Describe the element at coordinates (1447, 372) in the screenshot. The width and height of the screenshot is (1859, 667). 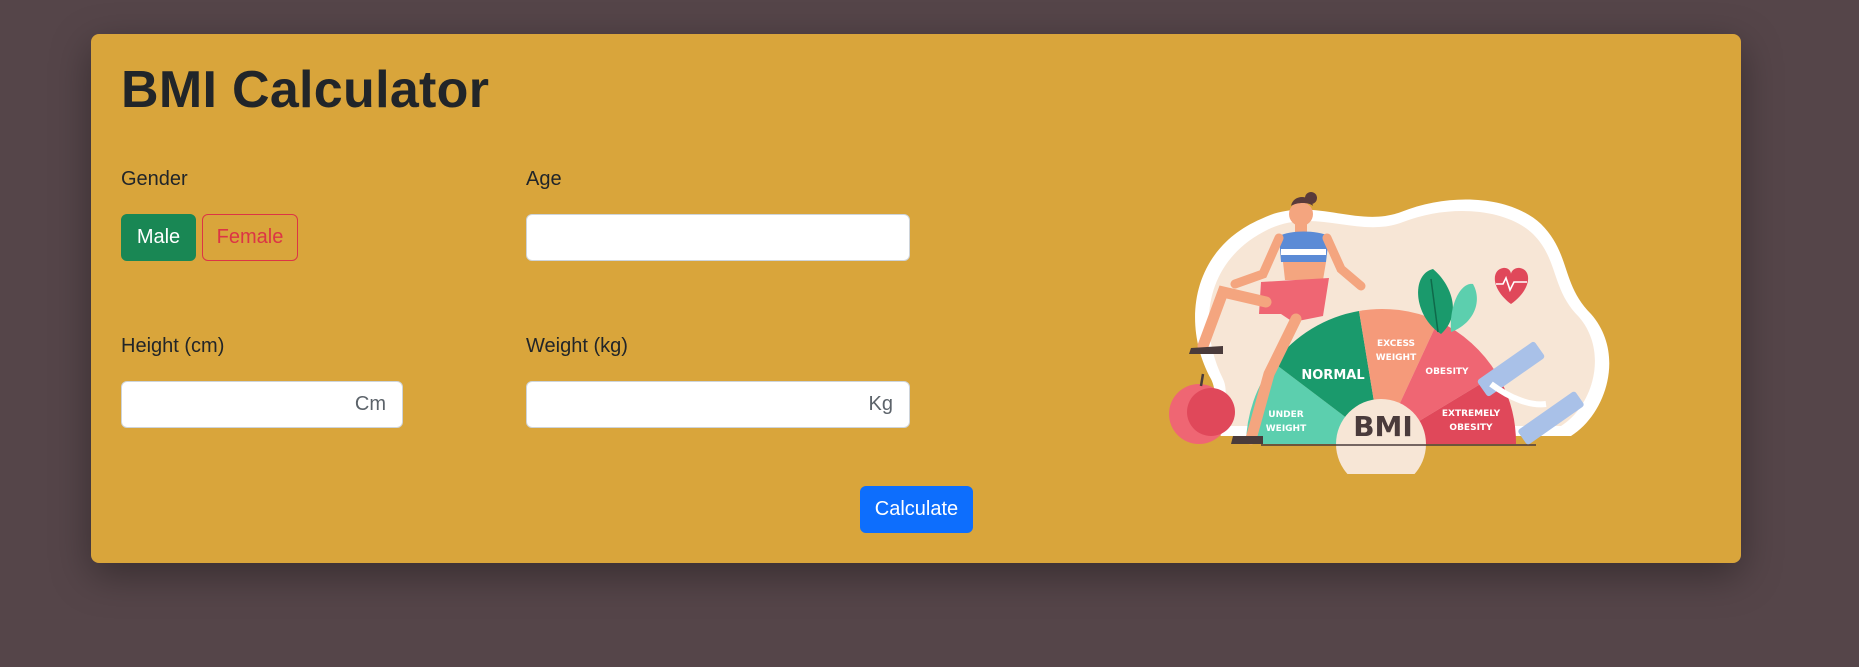
I see `gauge-obesity-text: OBESITY` at that location.